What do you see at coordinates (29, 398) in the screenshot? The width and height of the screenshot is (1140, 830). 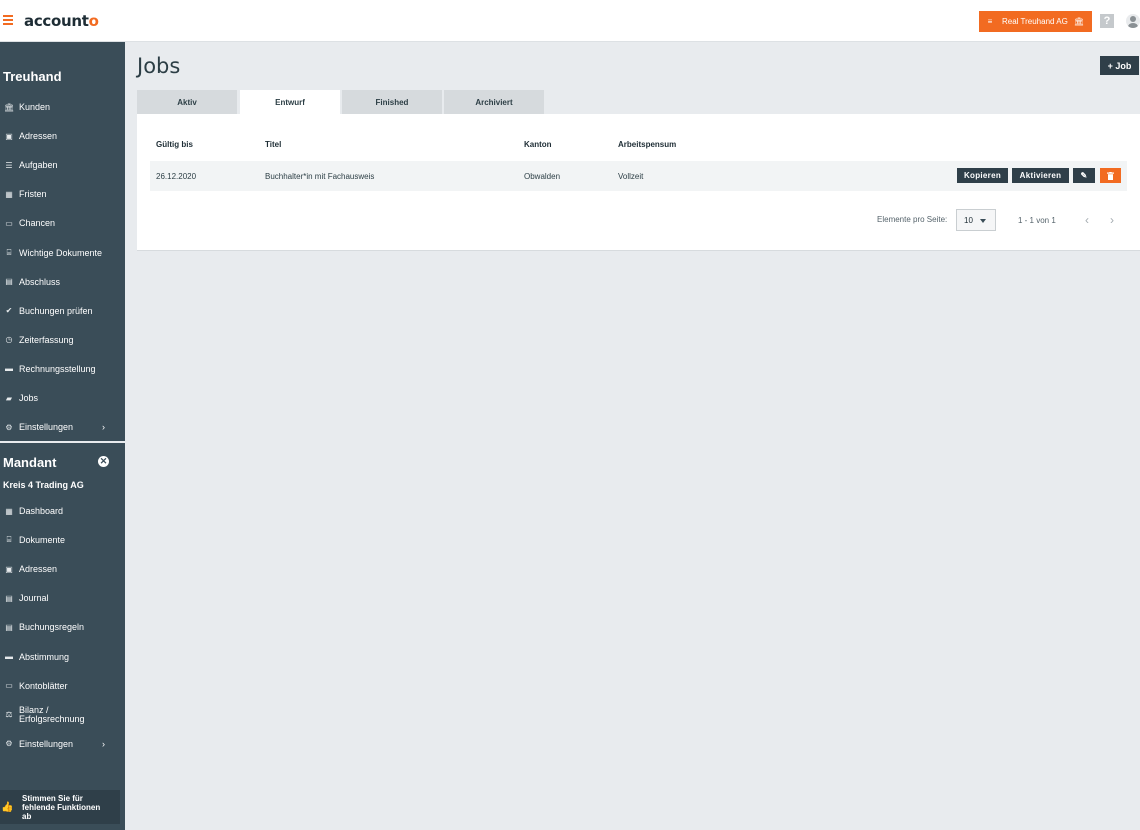 I see `sidebar-item-label: Jobs` at bounding box center [29, 398].